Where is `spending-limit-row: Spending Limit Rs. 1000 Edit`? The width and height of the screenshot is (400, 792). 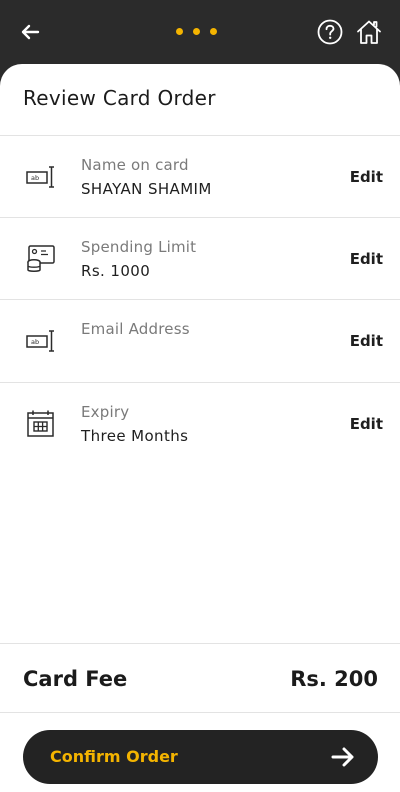
spending-limit-row: Spending Limit Rs. 1000 Edit is located at coordinates (200, 259).